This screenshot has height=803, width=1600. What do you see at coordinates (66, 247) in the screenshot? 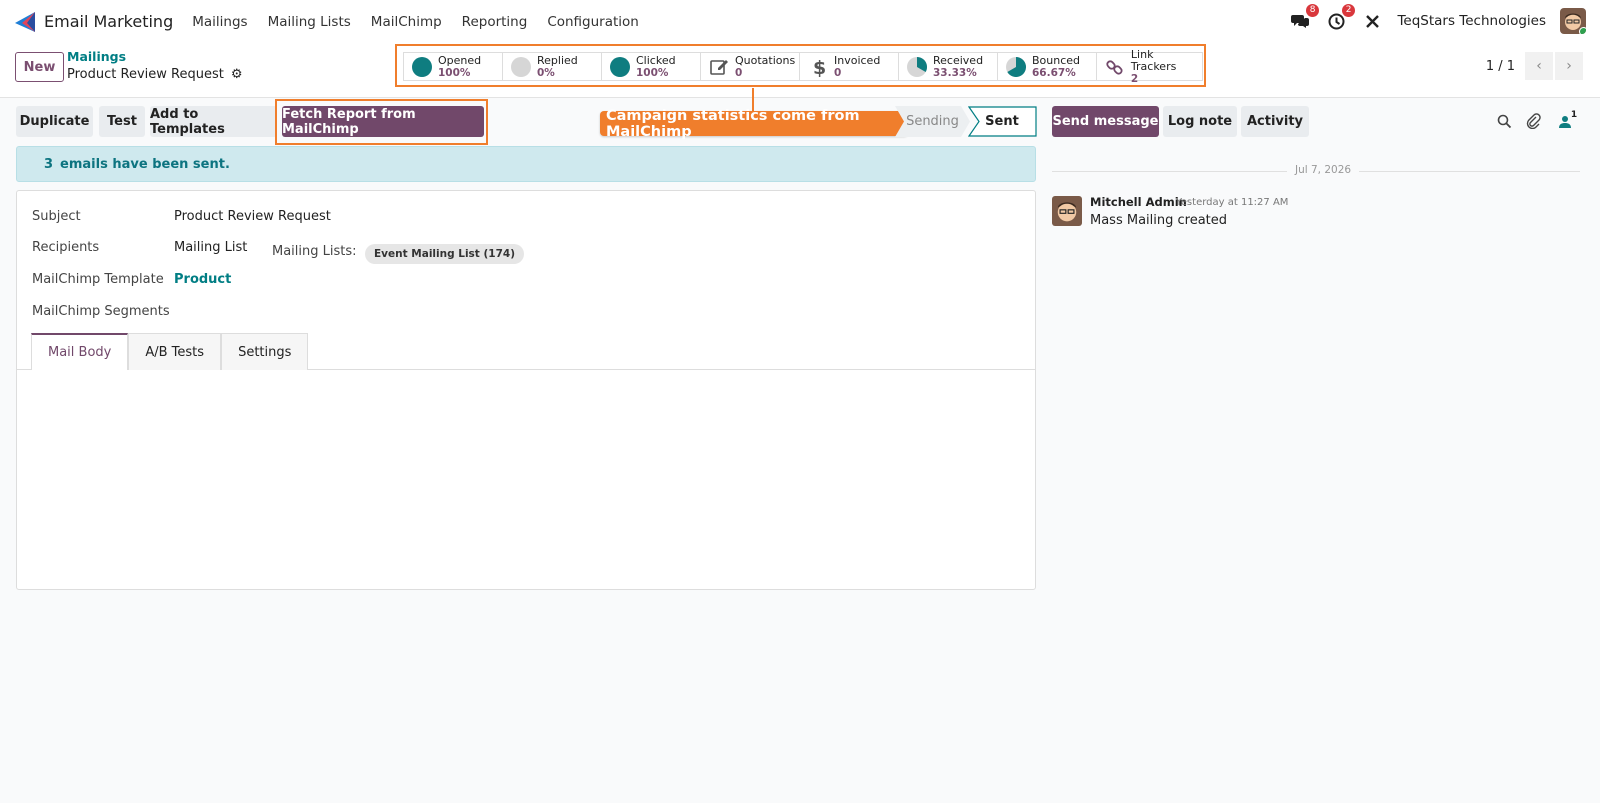
I see `recipients-label: Recipients` at bounding box center [66, 247].